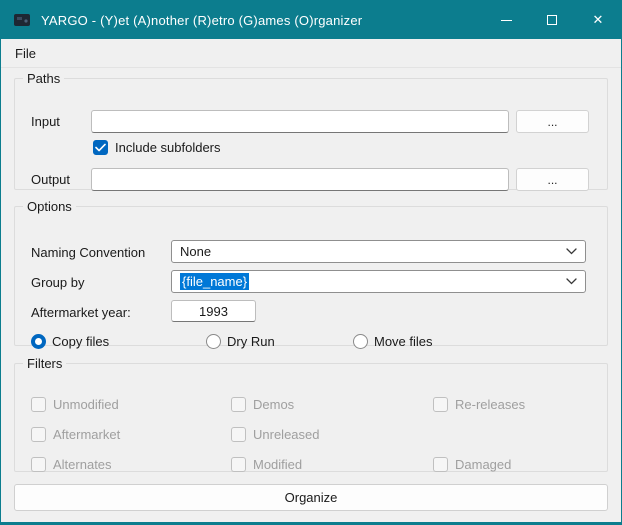 This screenshot has width=622, height=525. What do you see at coordinates (82, 464) in the screenshot?
I see `filter-alternates-label: Alternates` at bounding box center [82, 464].